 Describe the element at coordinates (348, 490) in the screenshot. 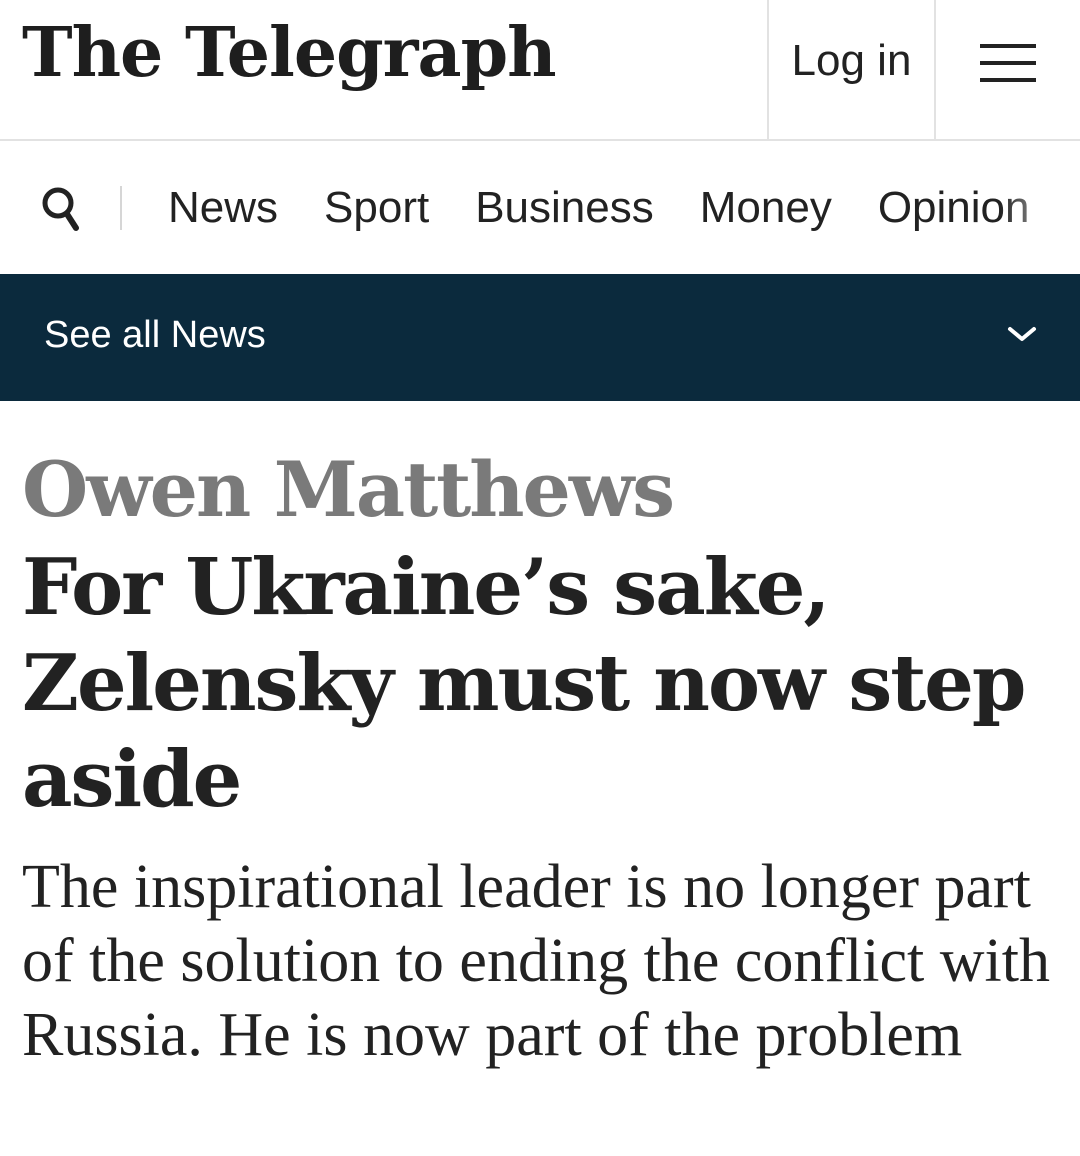

I see `author-name: Owen Matthews` at that location.